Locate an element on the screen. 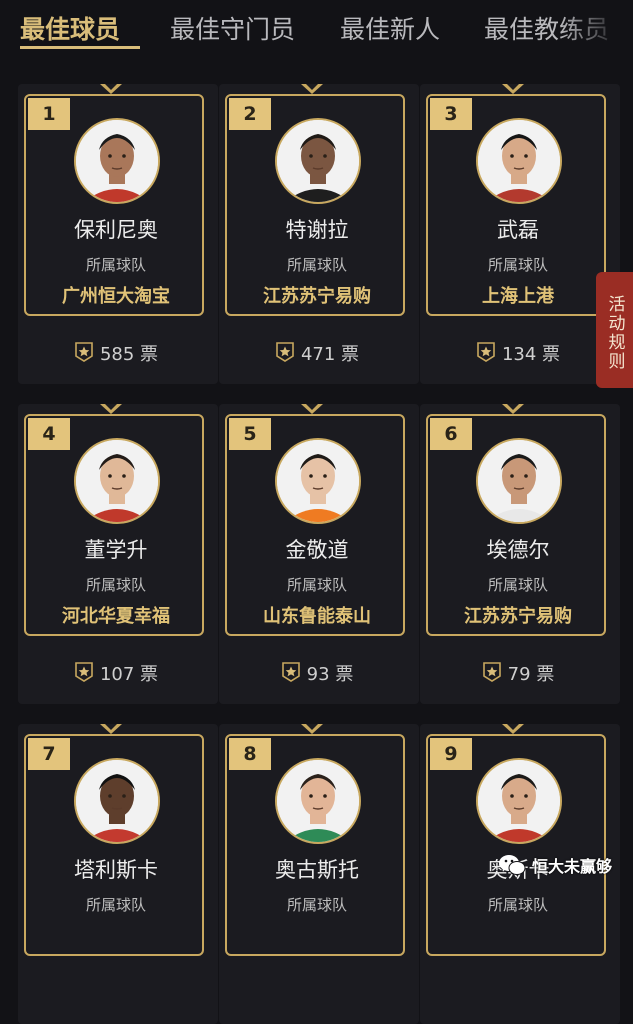 The height and width of the screenshot is (1024, 633). vote-number: 134 is located at coordinates (519, 354).